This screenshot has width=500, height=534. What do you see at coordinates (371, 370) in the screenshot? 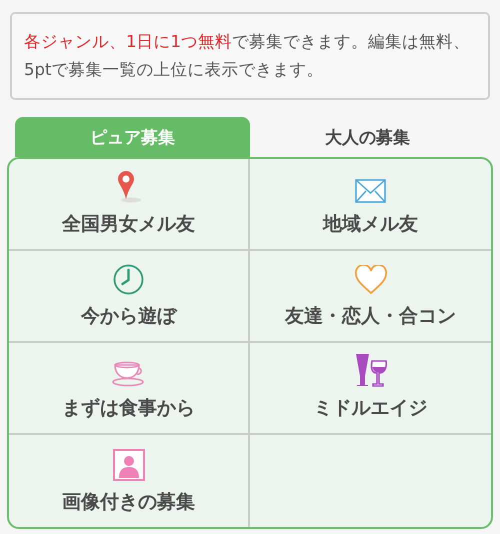
I see `drink-glasses-icon` at bounding box center [371, 370].